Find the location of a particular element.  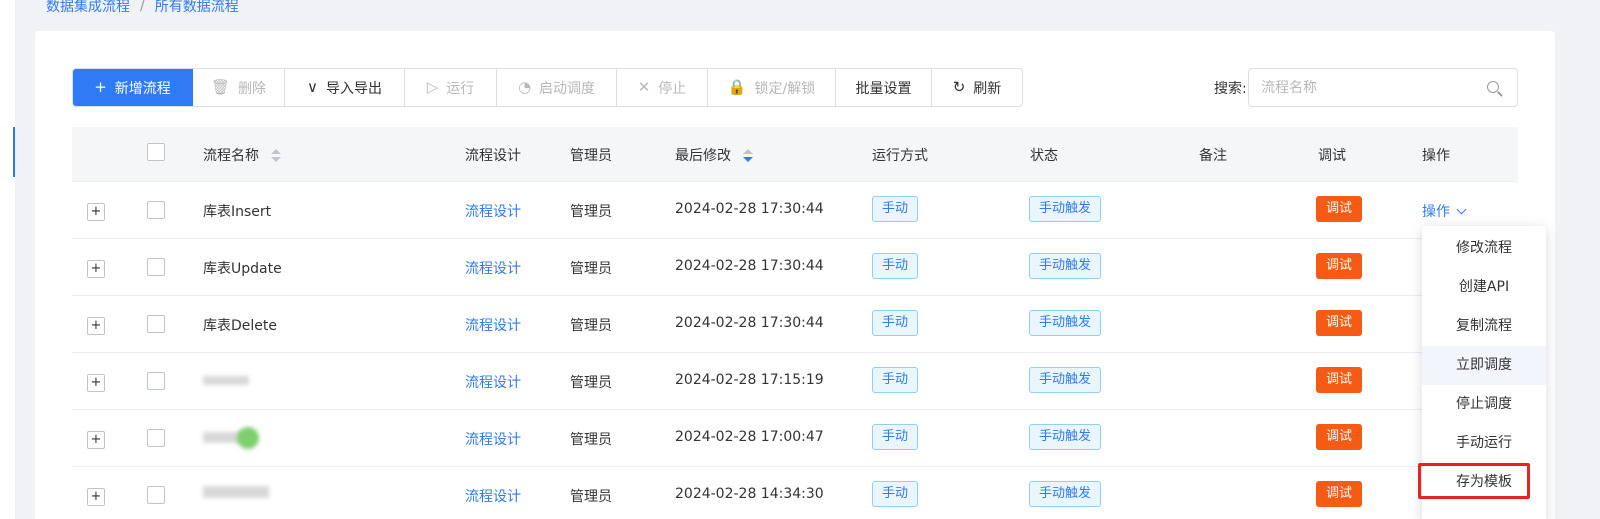

breadcrumb: 数据集成流程 / 所有数据流程 is located at coordinates (142, 8).